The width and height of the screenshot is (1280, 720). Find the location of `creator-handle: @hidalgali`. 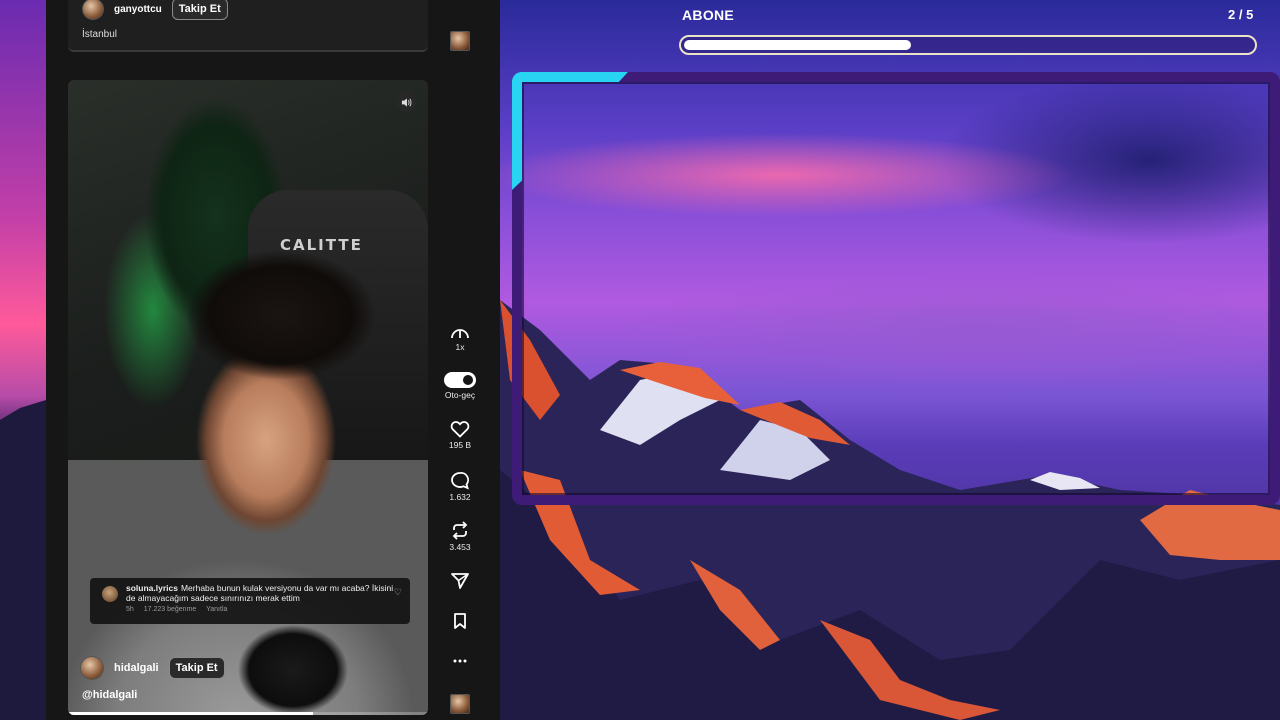

creator-handle: @hidalgali is located at coordinates (109, 695).